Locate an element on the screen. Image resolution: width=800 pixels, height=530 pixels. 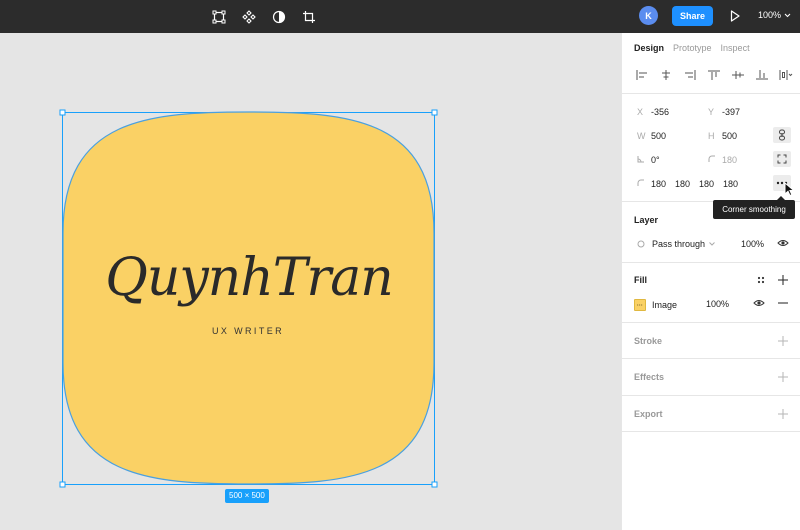
blend-mode-dropdown: Pass through is located at coordinates (676, 244).